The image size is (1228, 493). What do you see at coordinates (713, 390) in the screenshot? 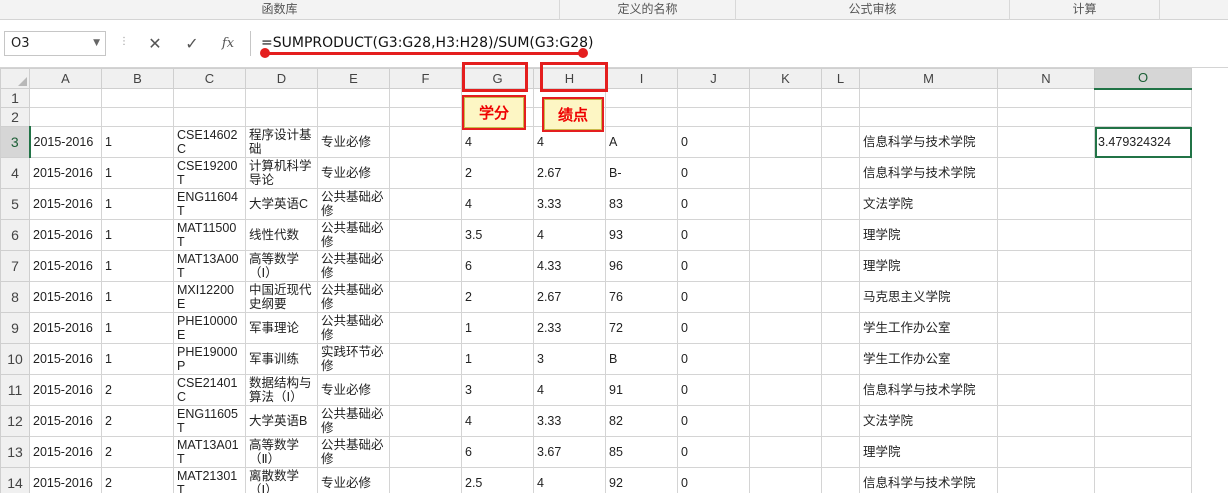
I see `cell-j11: 0` at bounding box center [713, 390].